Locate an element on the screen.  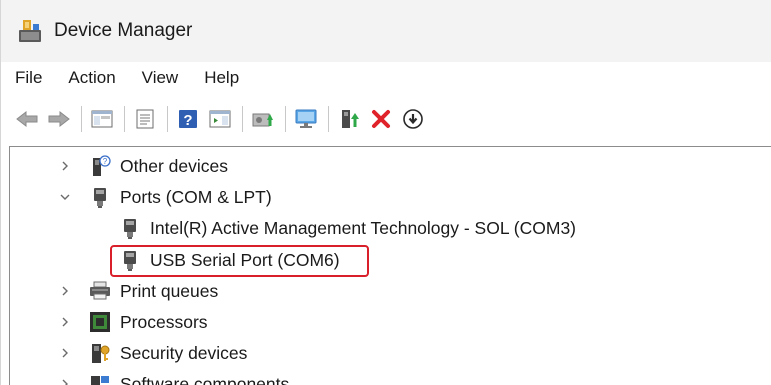
show-hide-console-tree-icon is located at coordinates (102, 119).